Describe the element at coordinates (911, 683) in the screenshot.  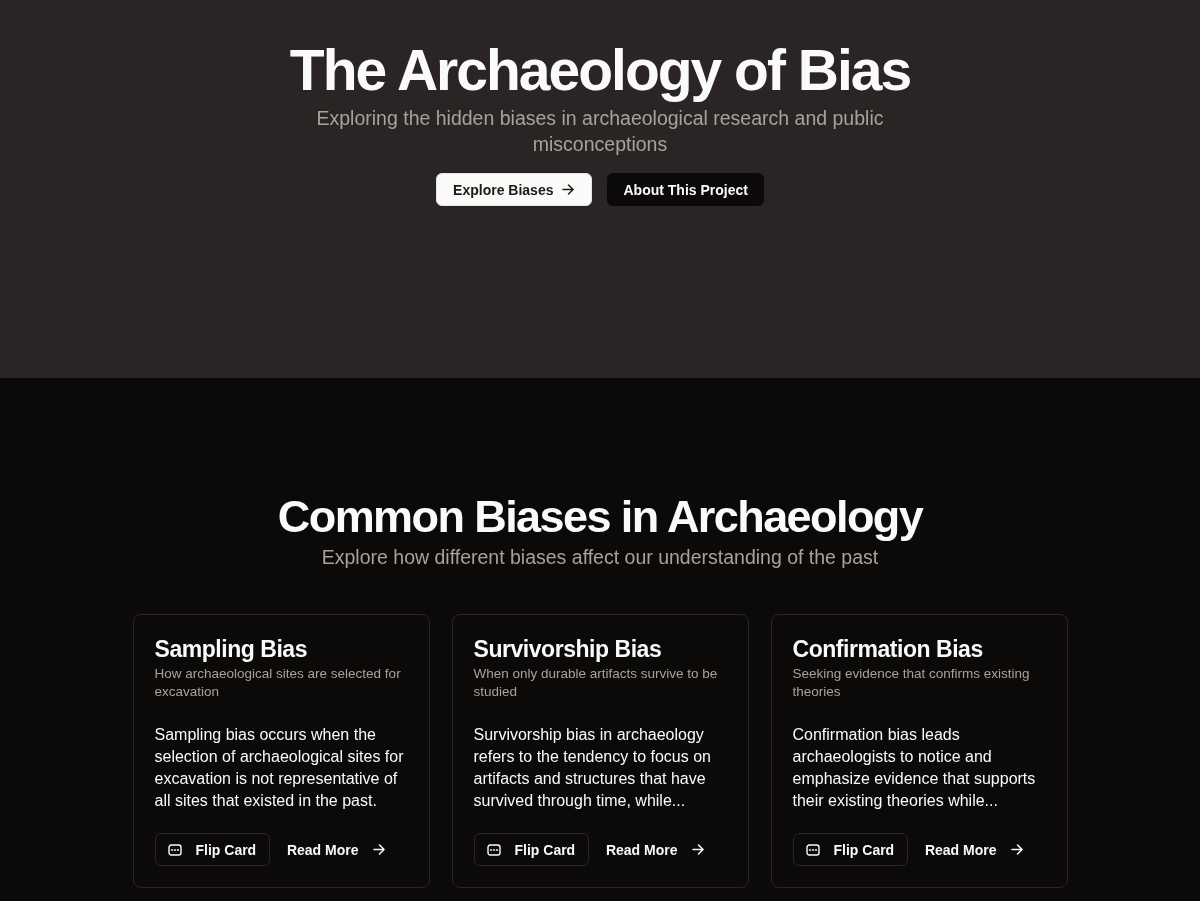
I see `card-description: Seeking evidence that confirms existing theories` at that location.